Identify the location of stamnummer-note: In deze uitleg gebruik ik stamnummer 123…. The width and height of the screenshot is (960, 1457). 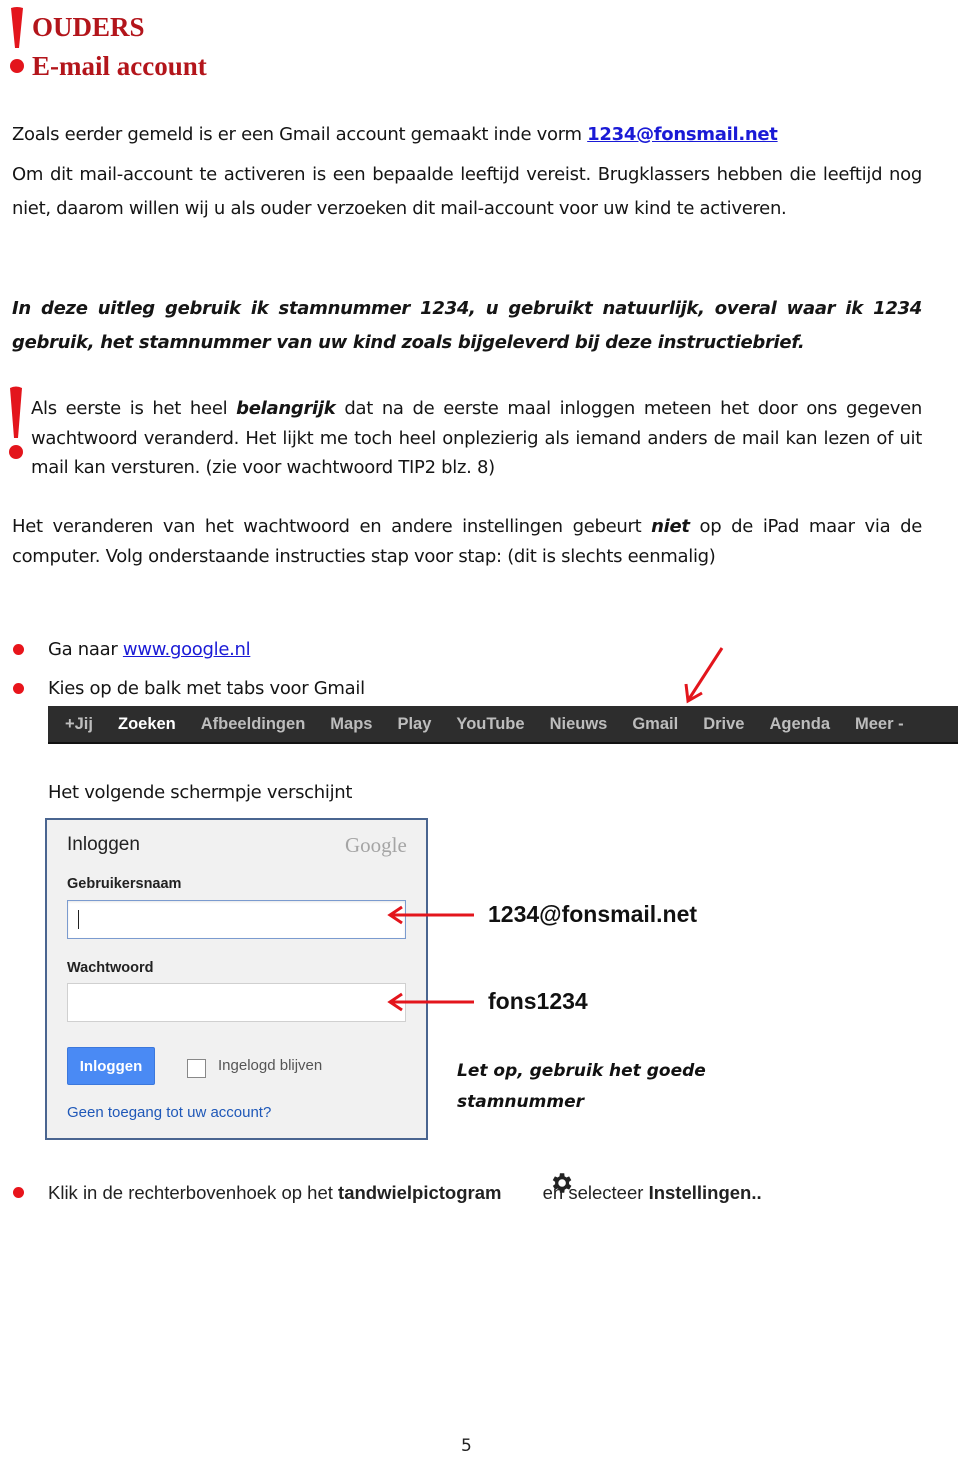
(467, 325).